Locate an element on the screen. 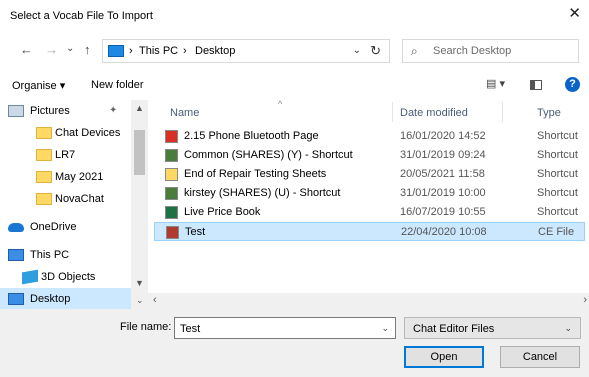  open-button: Open is located at coordinates (444, 357).